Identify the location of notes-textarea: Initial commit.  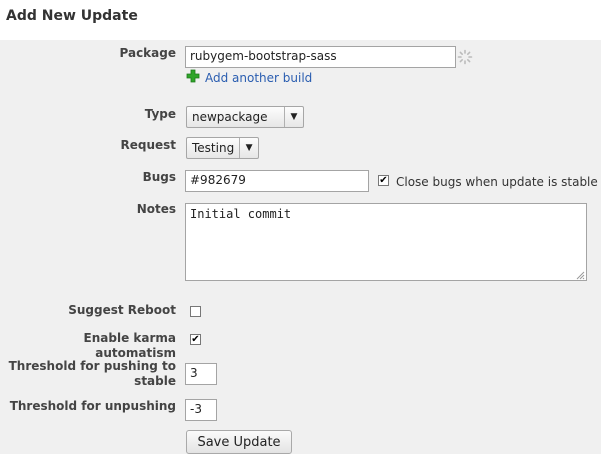
(386, 242).